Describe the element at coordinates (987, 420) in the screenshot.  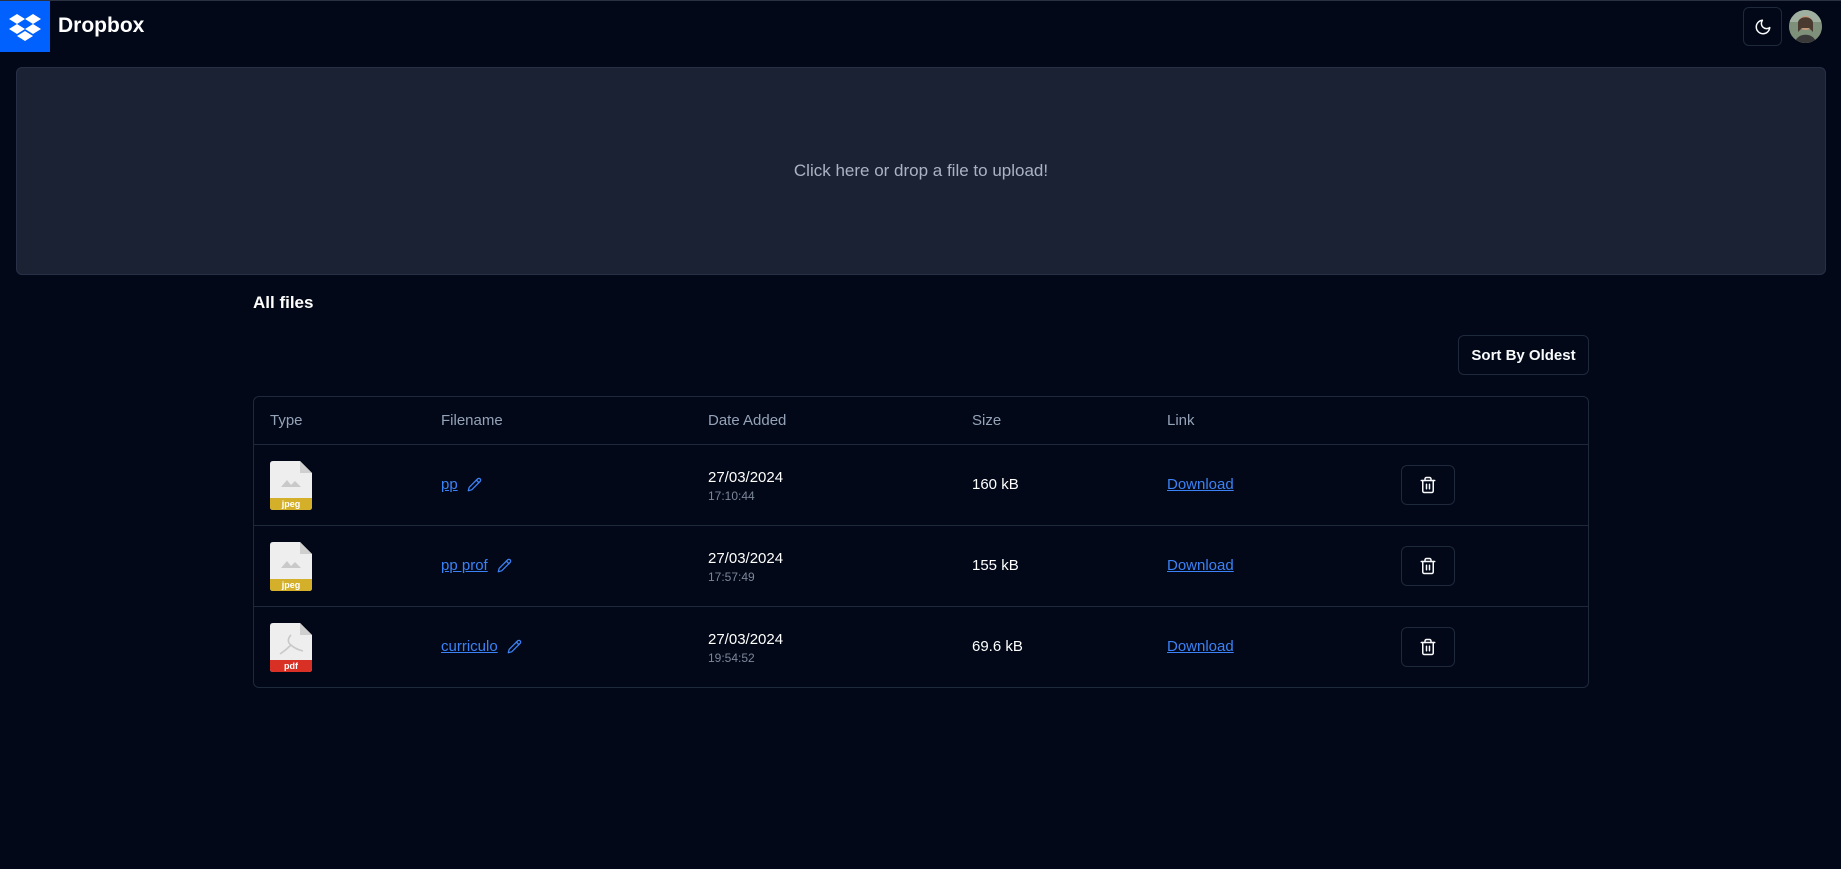
I see `column-header-size: Size` at that location.